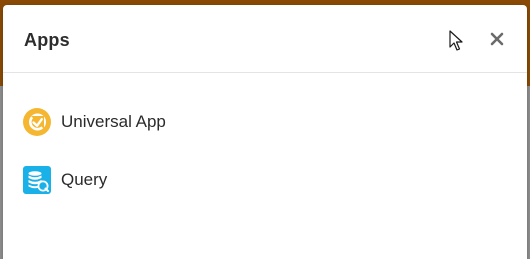 The height and width of the screenshot is (259, 530). Describe the element at coordinates (113, 121) in the screenshot. I see `app-label-universal-app: Universal App` at that location.